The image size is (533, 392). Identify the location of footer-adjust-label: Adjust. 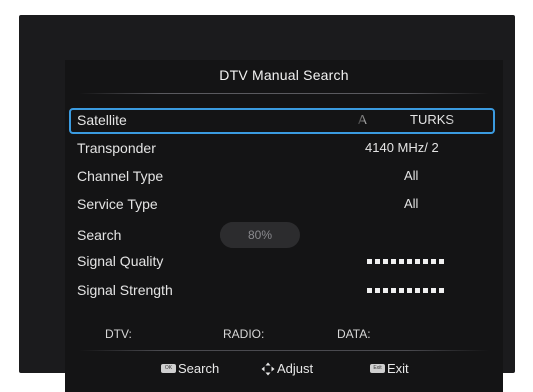
(295, 368).